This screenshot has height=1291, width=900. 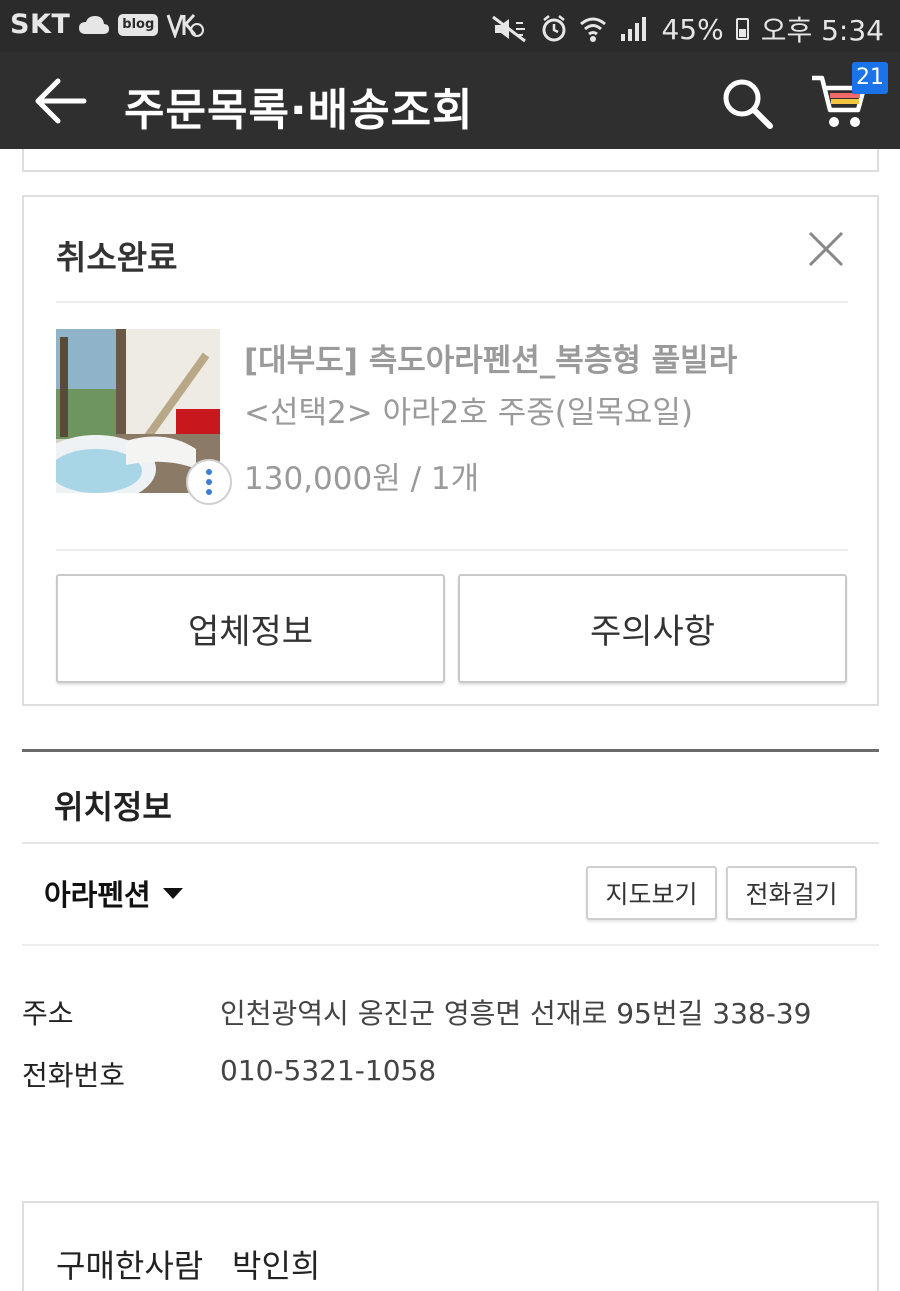 I want to click on more-vertical-icon, so click(x=209, y=482).